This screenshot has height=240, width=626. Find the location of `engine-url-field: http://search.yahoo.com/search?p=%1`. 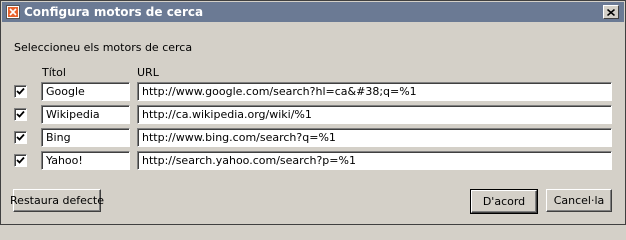

engine-url-field: http://search.yahoo.com/search?p=%1 is located at coordinates (374, 160).